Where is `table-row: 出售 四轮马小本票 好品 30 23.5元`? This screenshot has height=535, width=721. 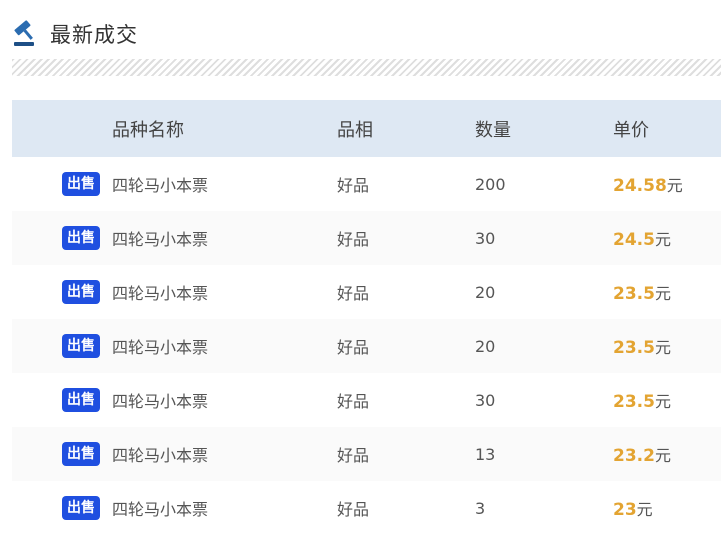
table-row: 出售 四轮马小本票 好品 30 23.5元 is located at coordinates (366, 400).